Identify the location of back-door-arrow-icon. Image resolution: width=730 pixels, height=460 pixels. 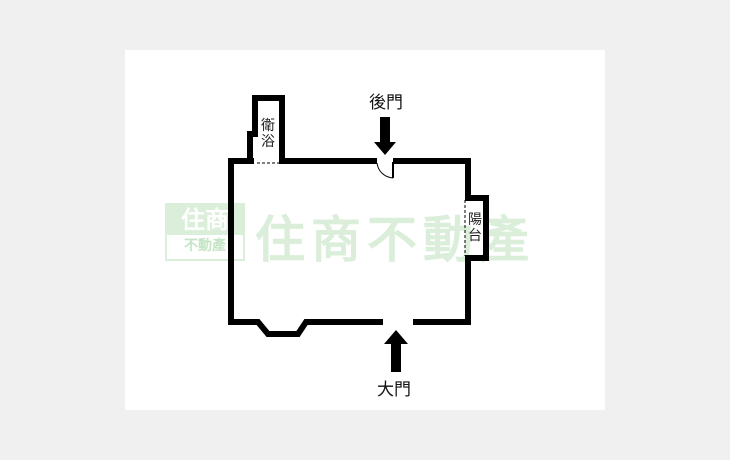
(385, 136).